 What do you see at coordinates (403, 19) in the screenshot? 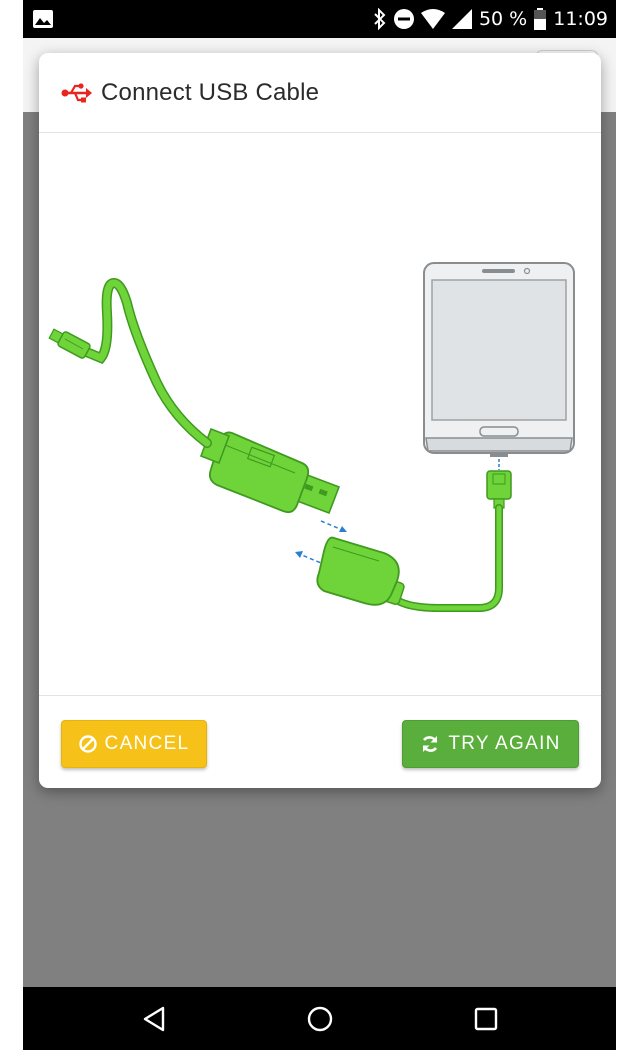
I see `do-not-disturb-icon` at bounding box center [403, 19].